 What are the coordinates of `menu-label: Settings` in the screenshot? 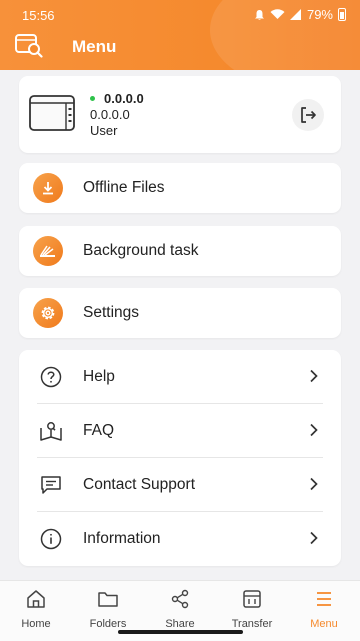 It's located at (111, 312).